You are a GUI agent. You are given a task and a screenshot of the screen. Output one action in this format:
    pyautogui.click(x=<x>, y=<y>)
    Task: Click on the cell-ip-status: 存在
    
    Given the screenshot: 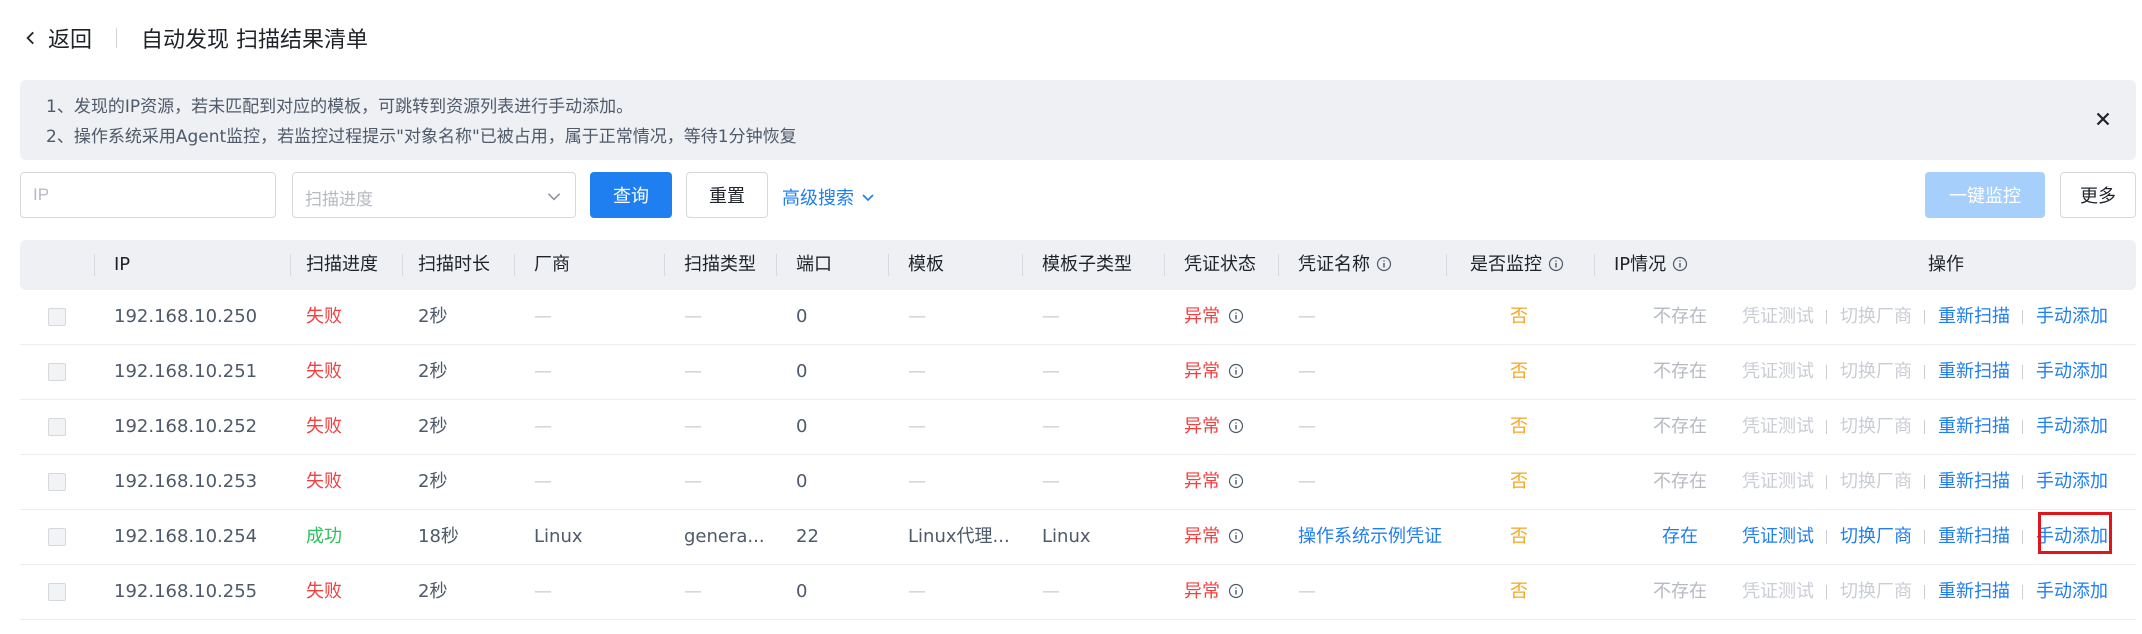 What is the action you would take?
    pyautogui.click(x=1680, y=536)
    